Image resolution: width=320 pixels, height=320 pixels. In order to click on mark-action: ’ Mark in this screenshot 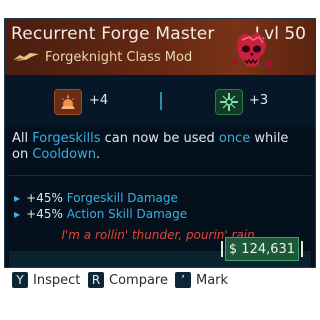, I will do `click(201, 280)`.